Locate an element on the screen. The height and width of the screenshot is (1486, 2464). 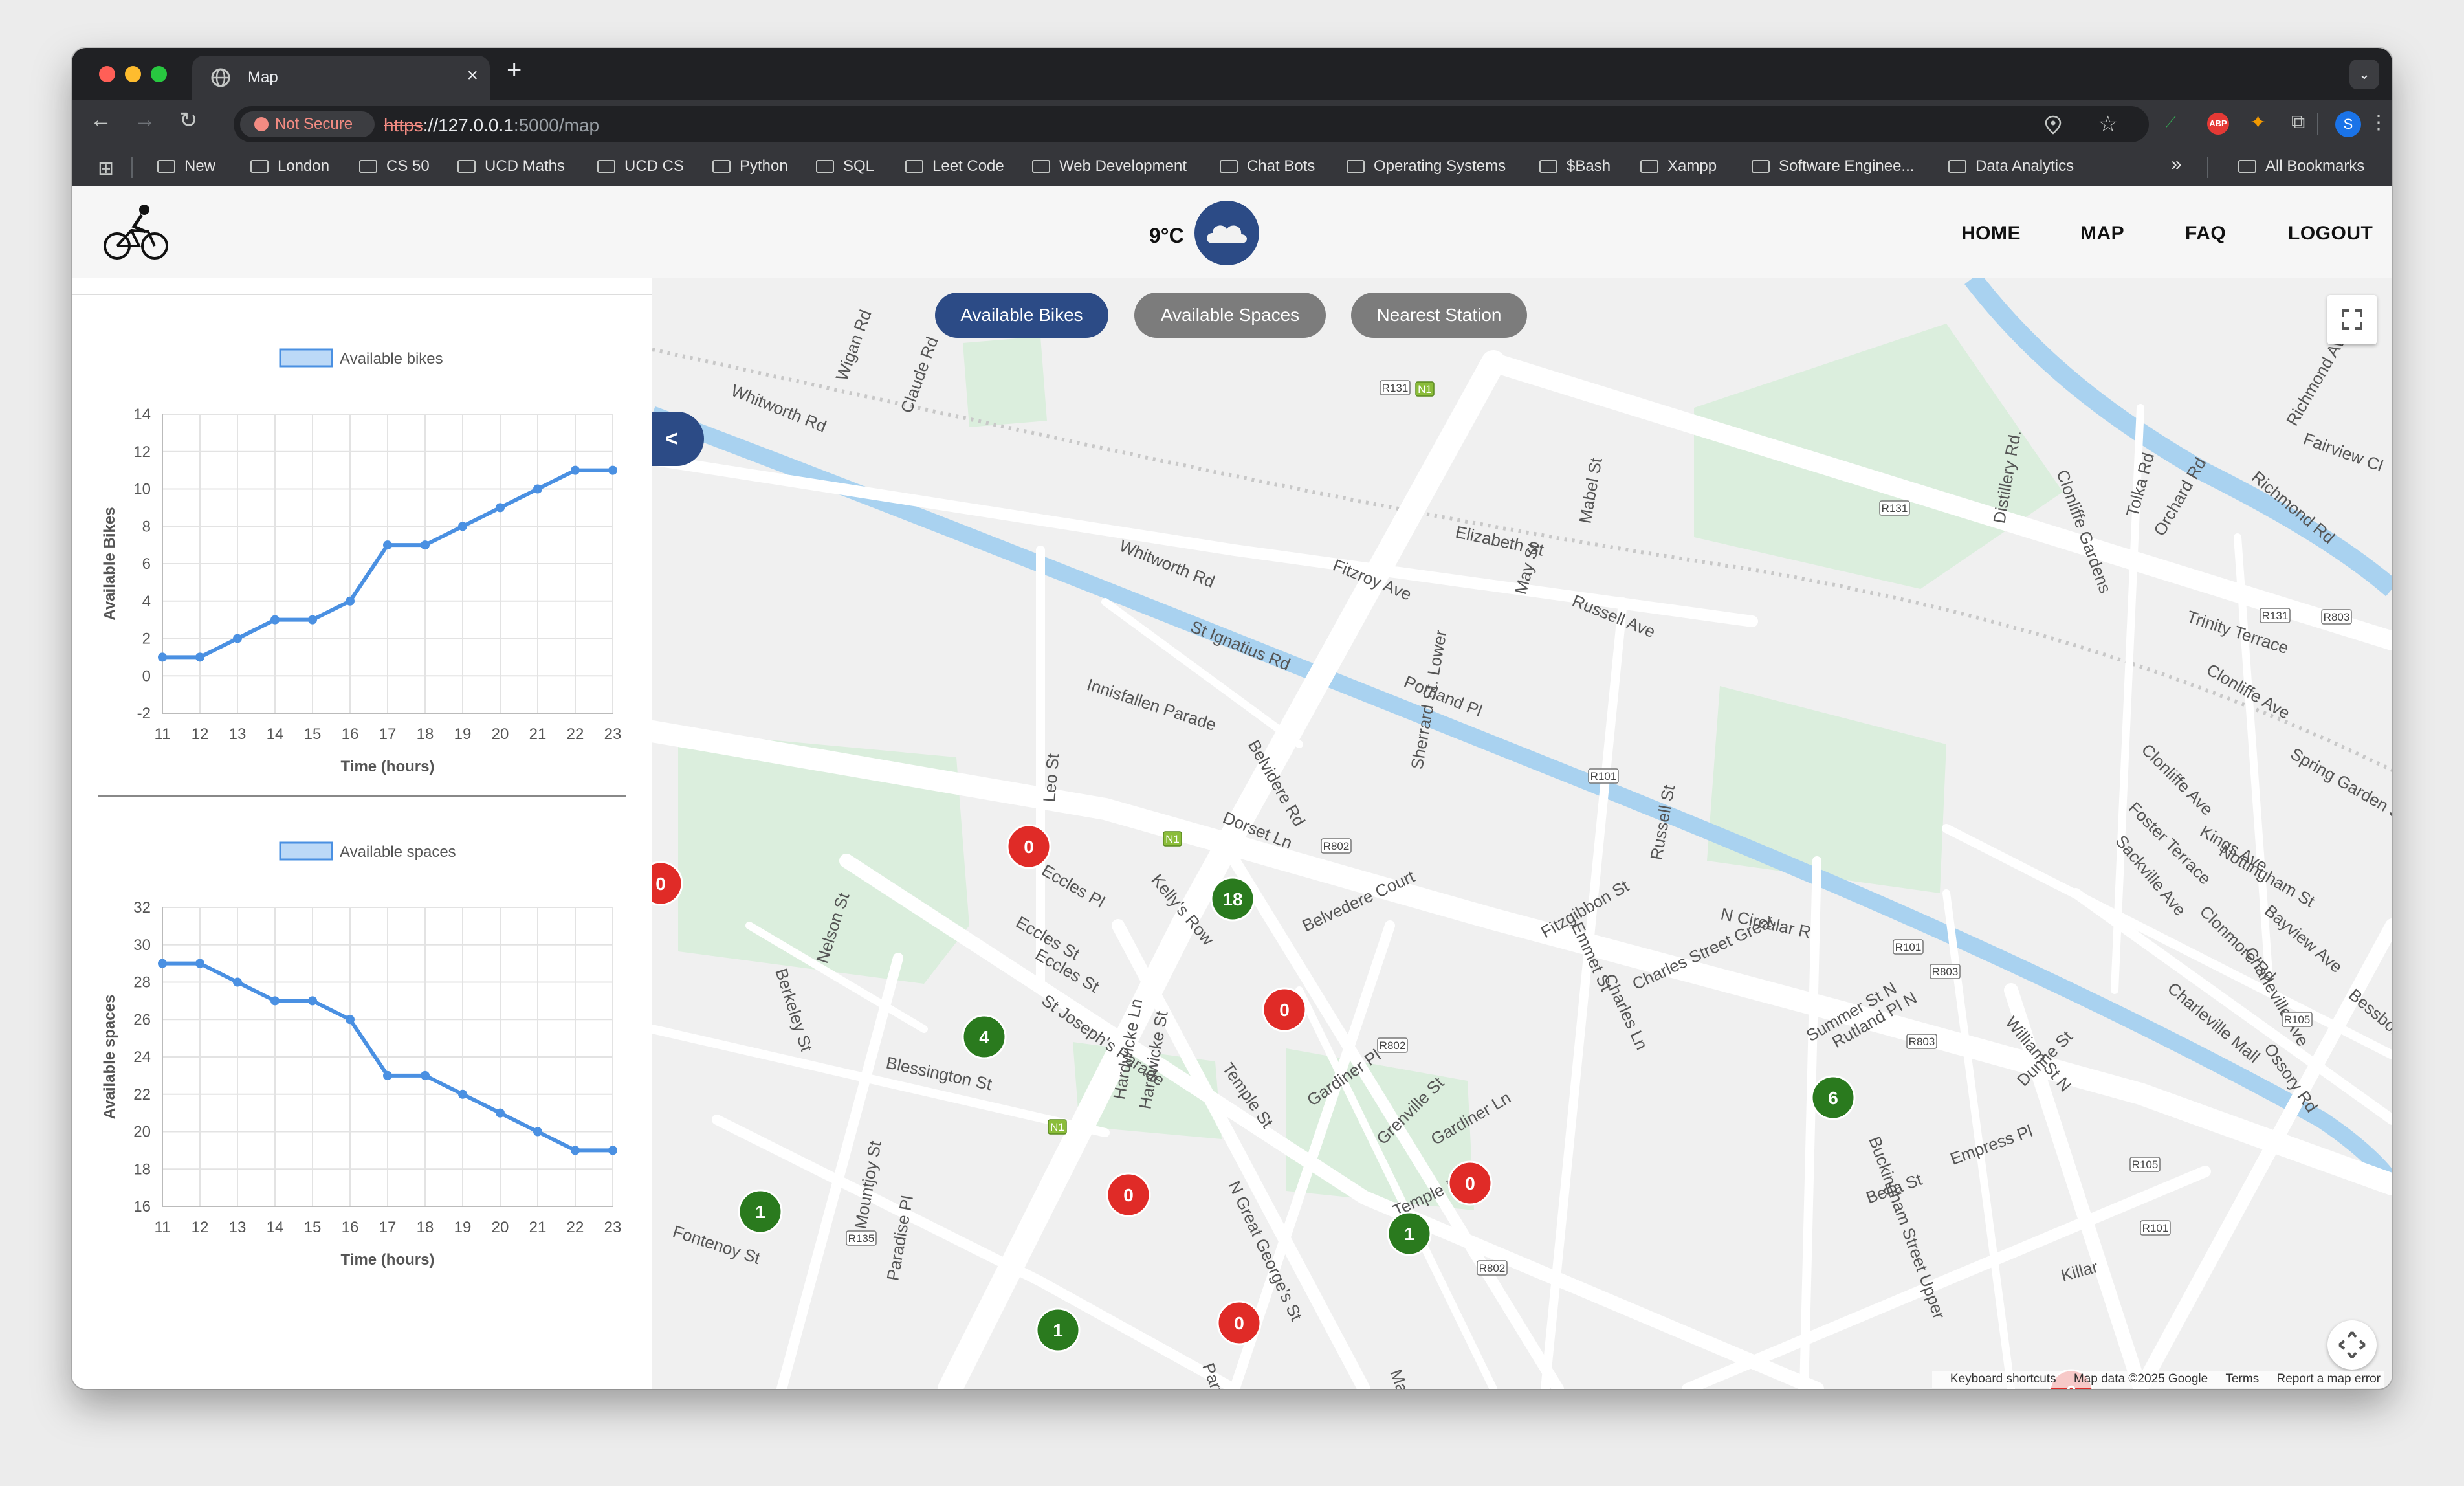
bookmark-folder: UCD CS is located at coordinates (640, 166).